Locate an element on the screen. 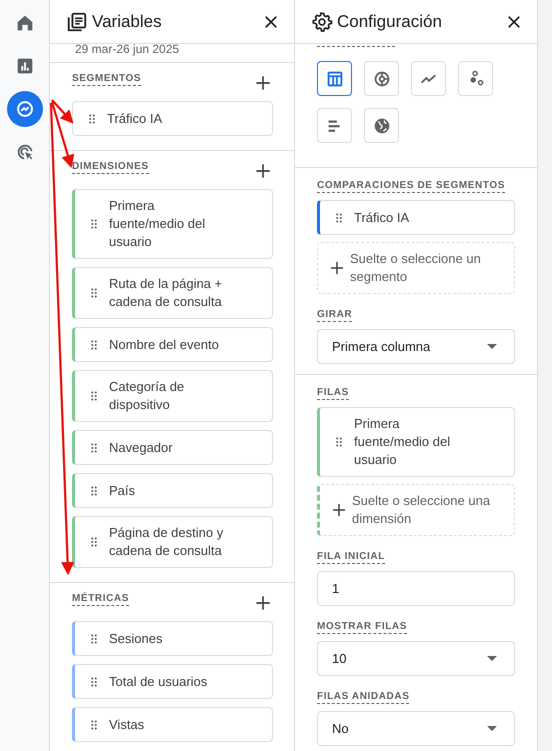 The width and height of the screenshot is (552, 751). field-label: MOSTRAR FILAS is located at coordinates (362, 627).